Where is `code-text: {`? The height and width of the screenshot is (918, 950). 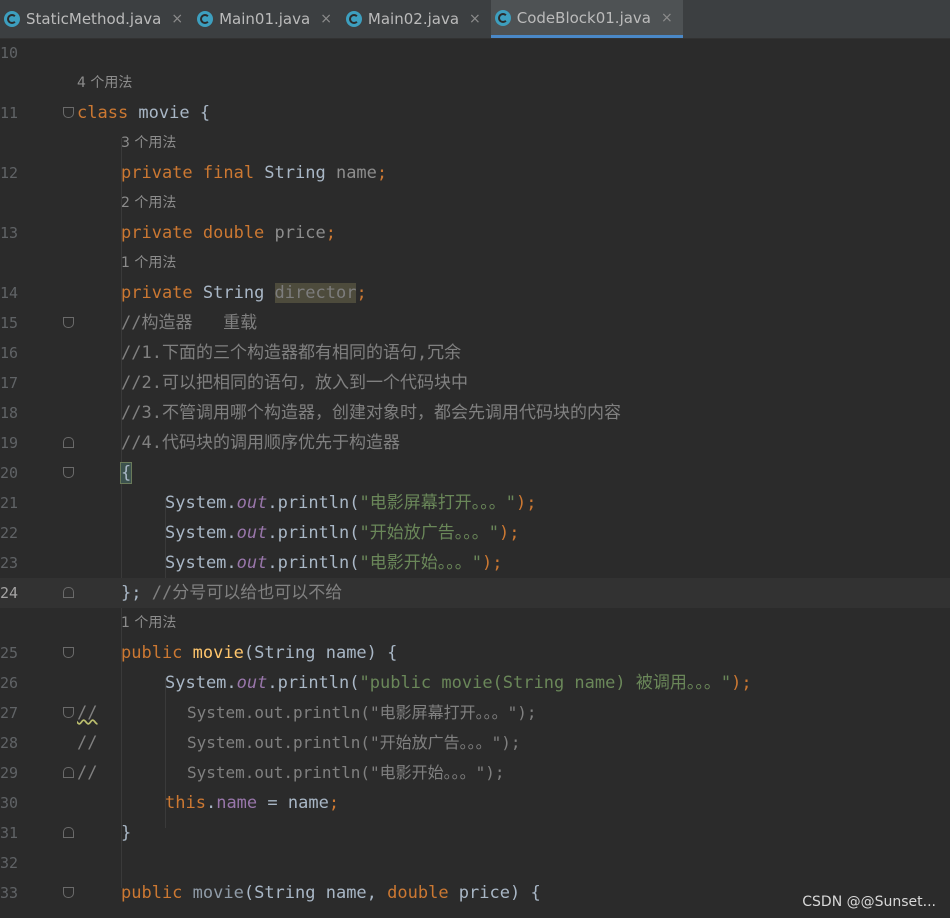
code-text: { is located at coordinates (126, 473).